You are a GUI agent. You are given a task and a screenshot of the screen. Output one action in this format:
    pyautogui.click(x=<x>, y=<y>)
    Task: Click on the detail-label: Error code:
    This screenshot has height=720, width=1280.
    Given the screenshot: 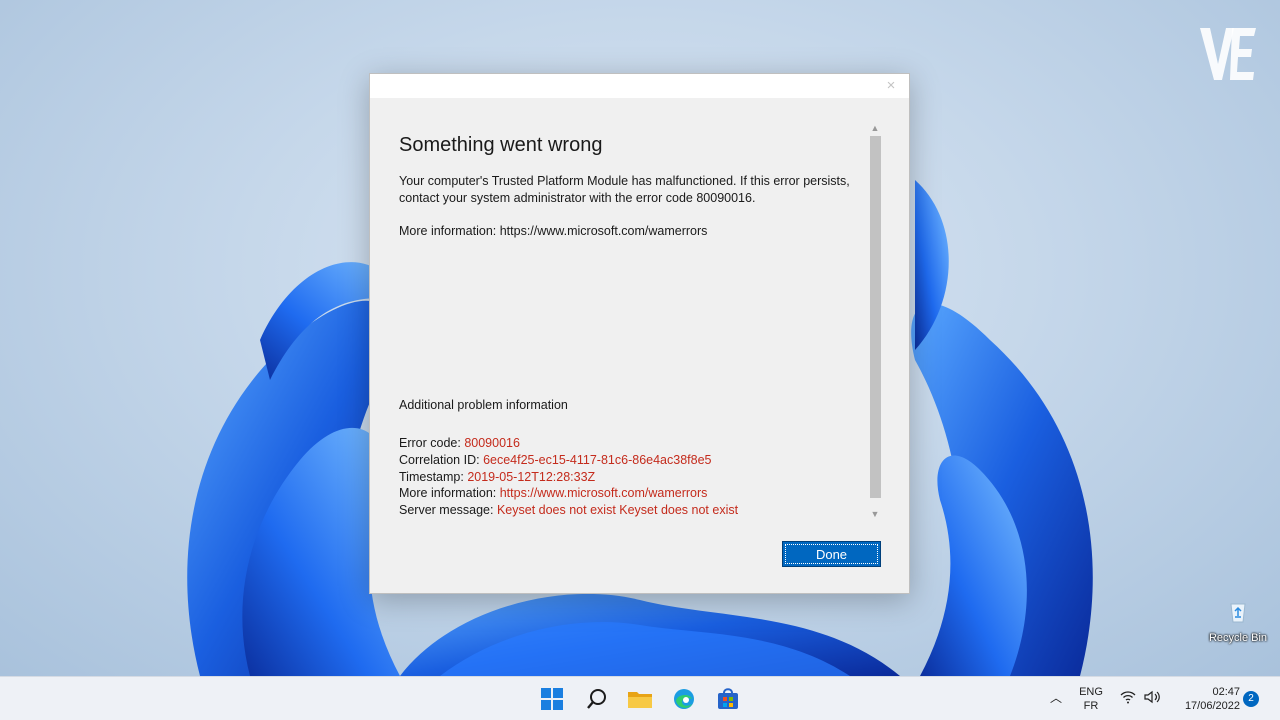 What is the action you would take?
    pyautogui.click(x=432, y=443)
    